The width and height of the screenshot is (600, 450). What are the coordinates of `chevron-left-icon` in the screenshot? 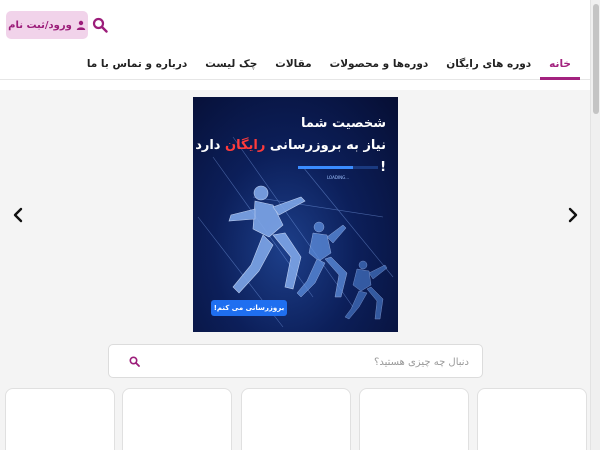 It's located at (19, 215).